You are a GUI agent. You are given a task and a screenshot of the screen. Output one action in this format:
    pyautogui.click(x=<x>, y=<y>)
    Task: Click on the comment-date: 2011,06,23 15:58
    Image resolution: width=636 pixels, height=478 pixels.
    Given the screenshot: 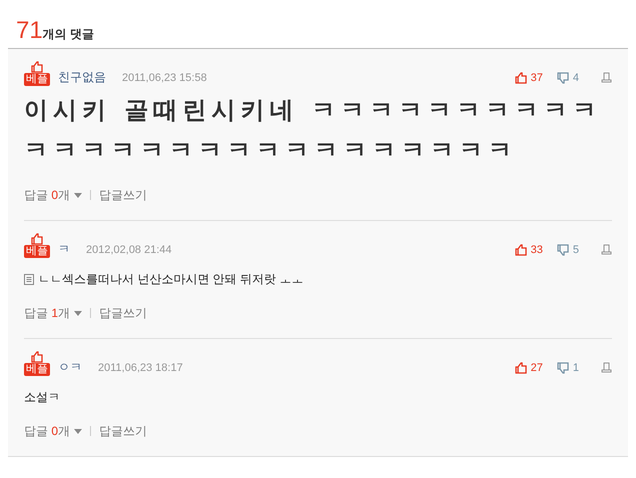 What is the action you would take?
    pyautogui.click(x=164, y=78)
    